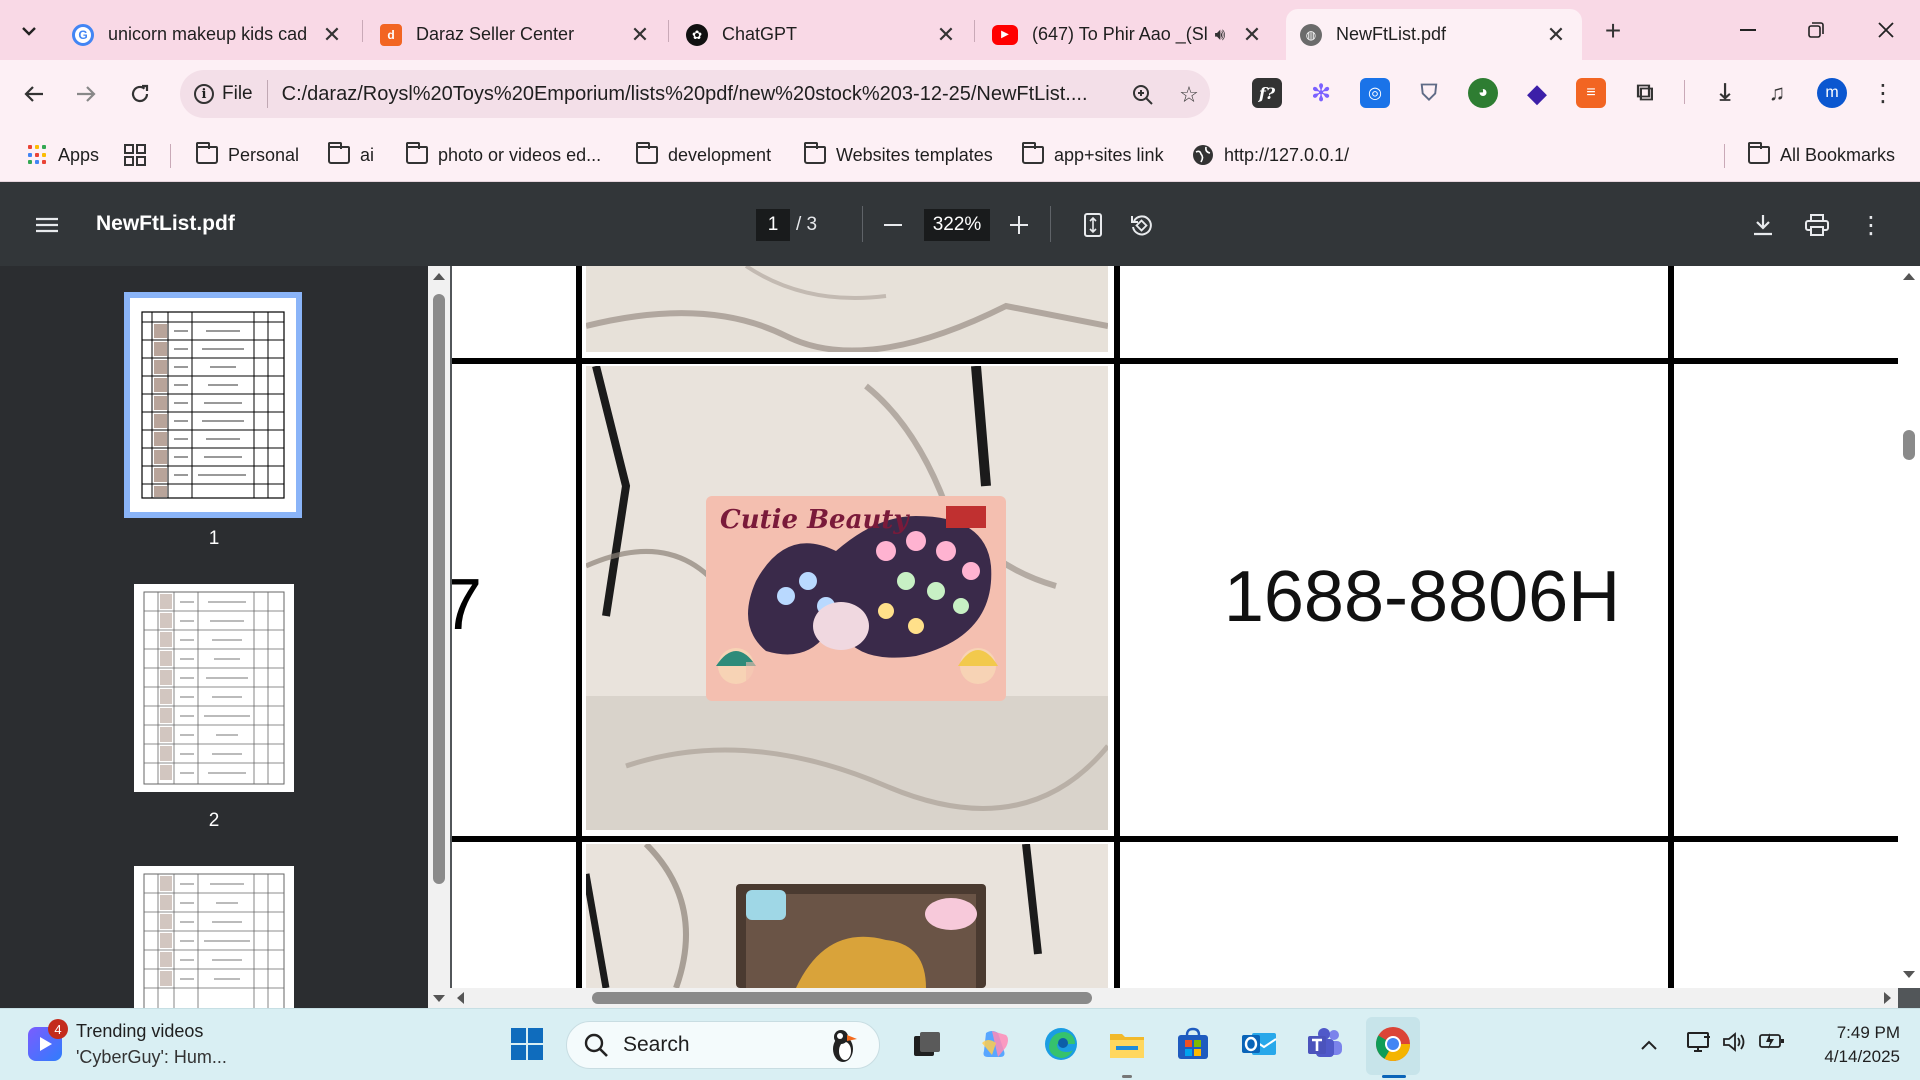 This screenshot has width=1920, height=1080. I want to click on all-bookmarks-button: All Bookmarks, so click(1821, 155).